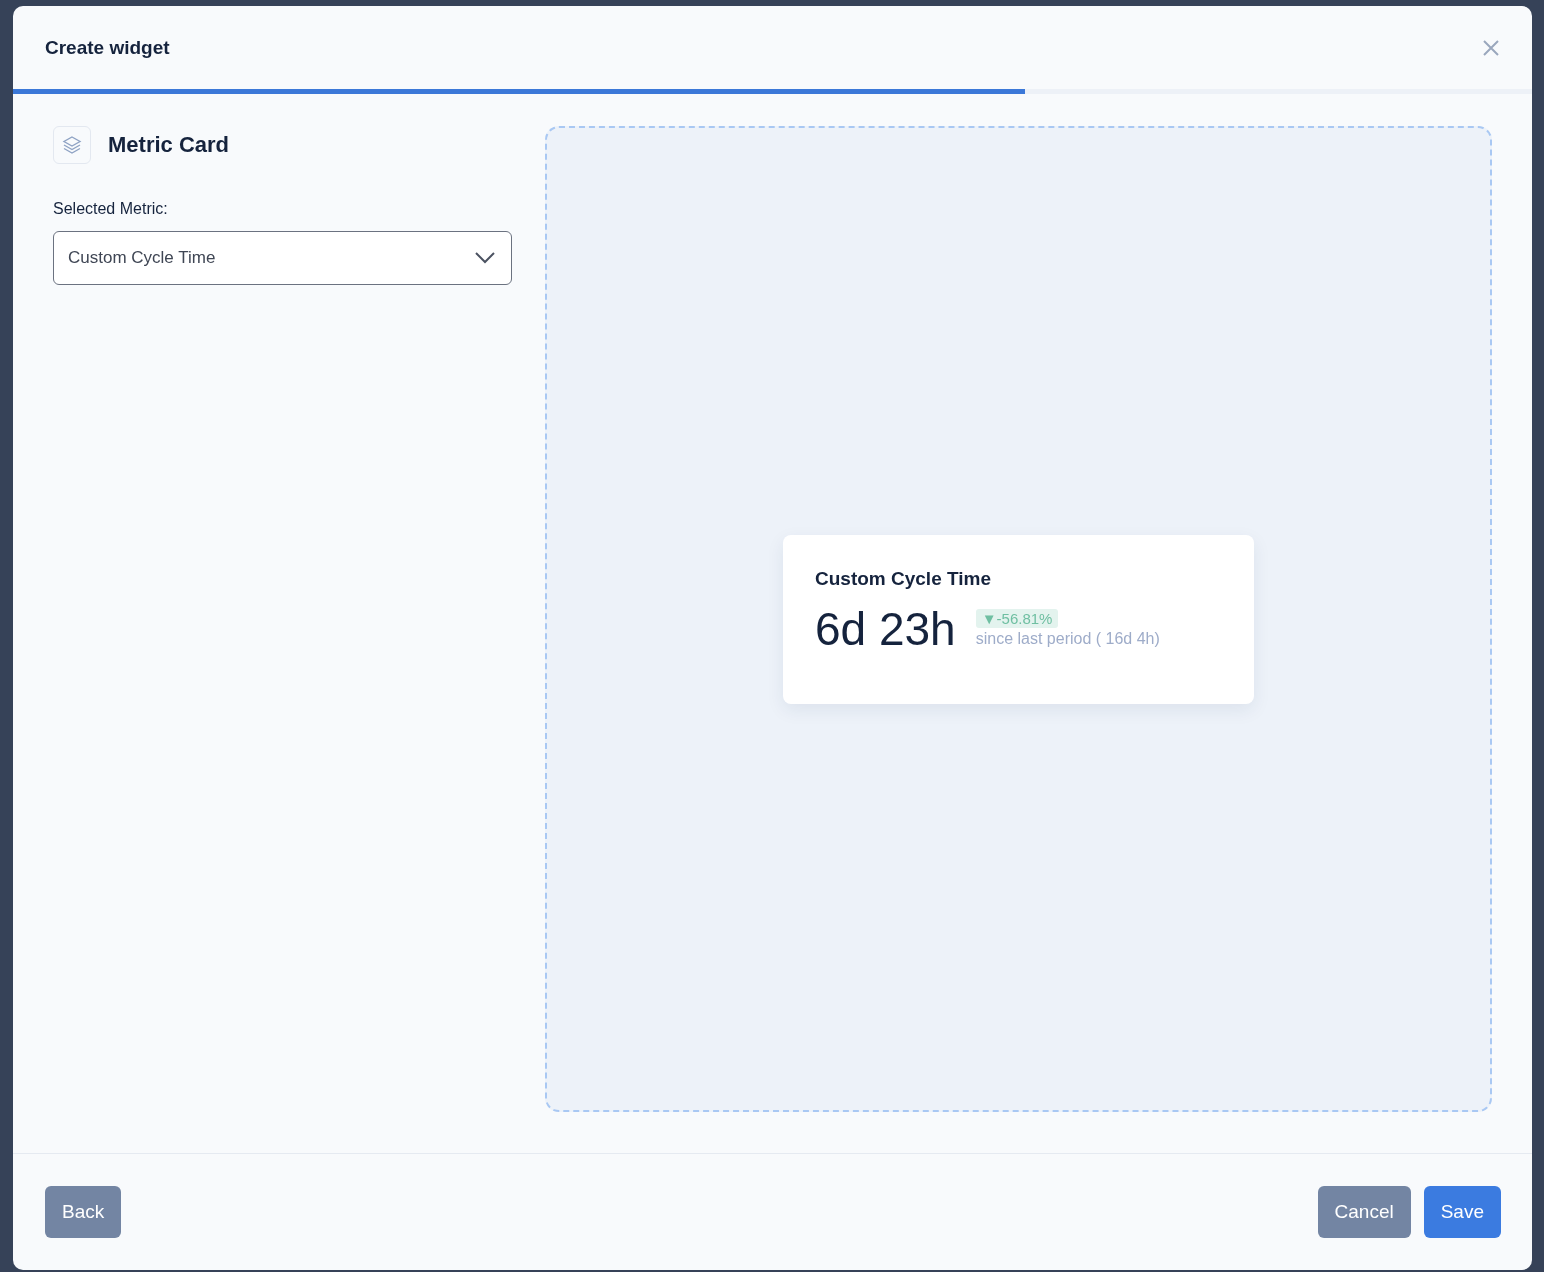 The height and width of the screenshot is (1272, 1544). I want to click on dialog-title: Create widget, so click(107, 47).